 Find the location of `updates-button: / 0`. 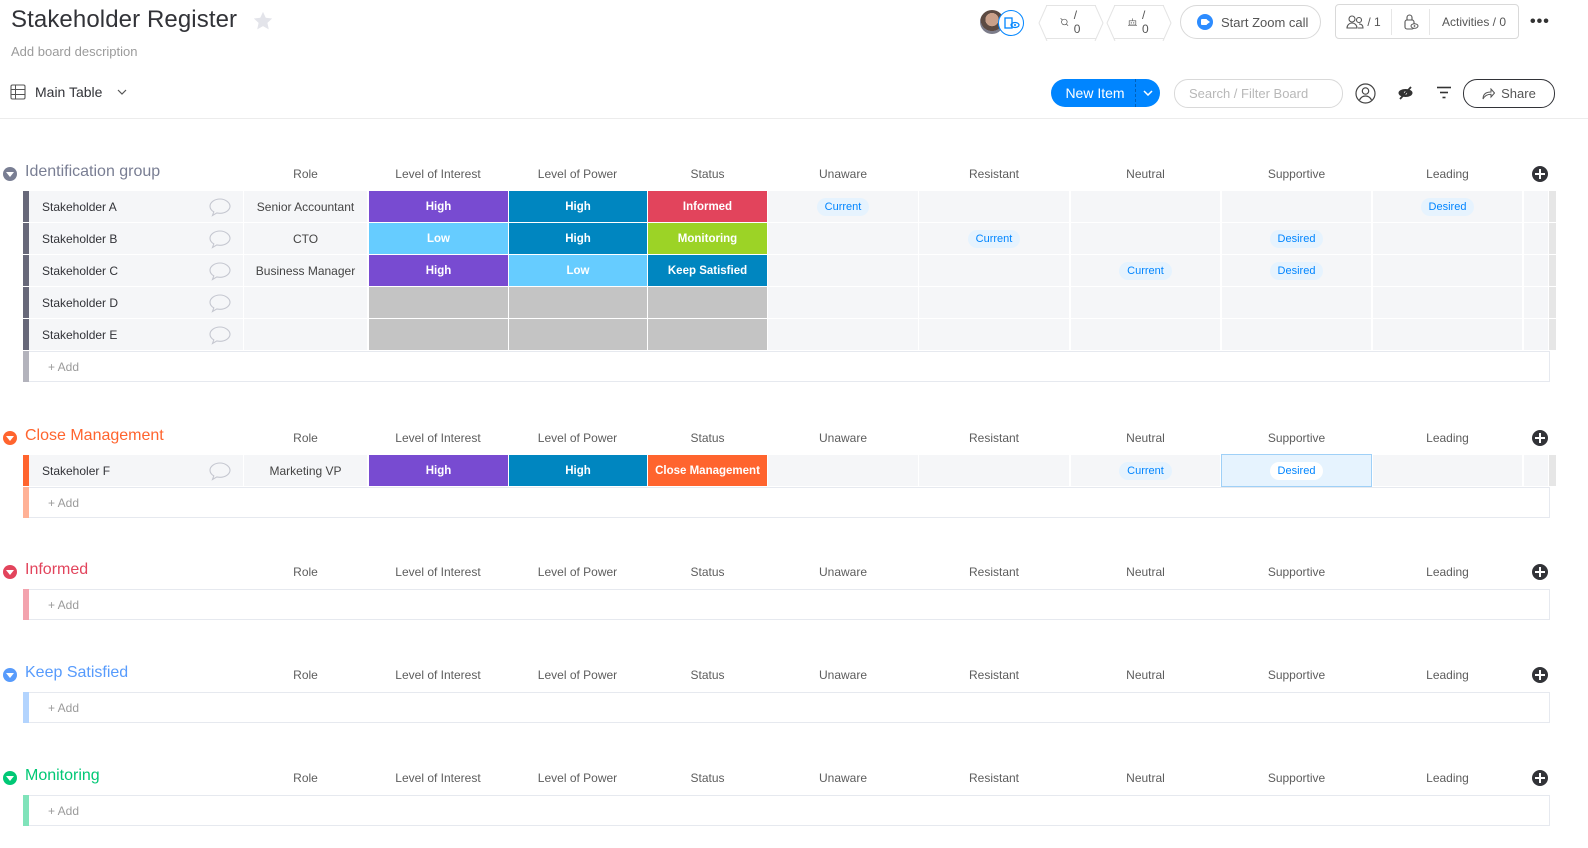

updates-button: / 0 is located at coordinates (1071, 23).